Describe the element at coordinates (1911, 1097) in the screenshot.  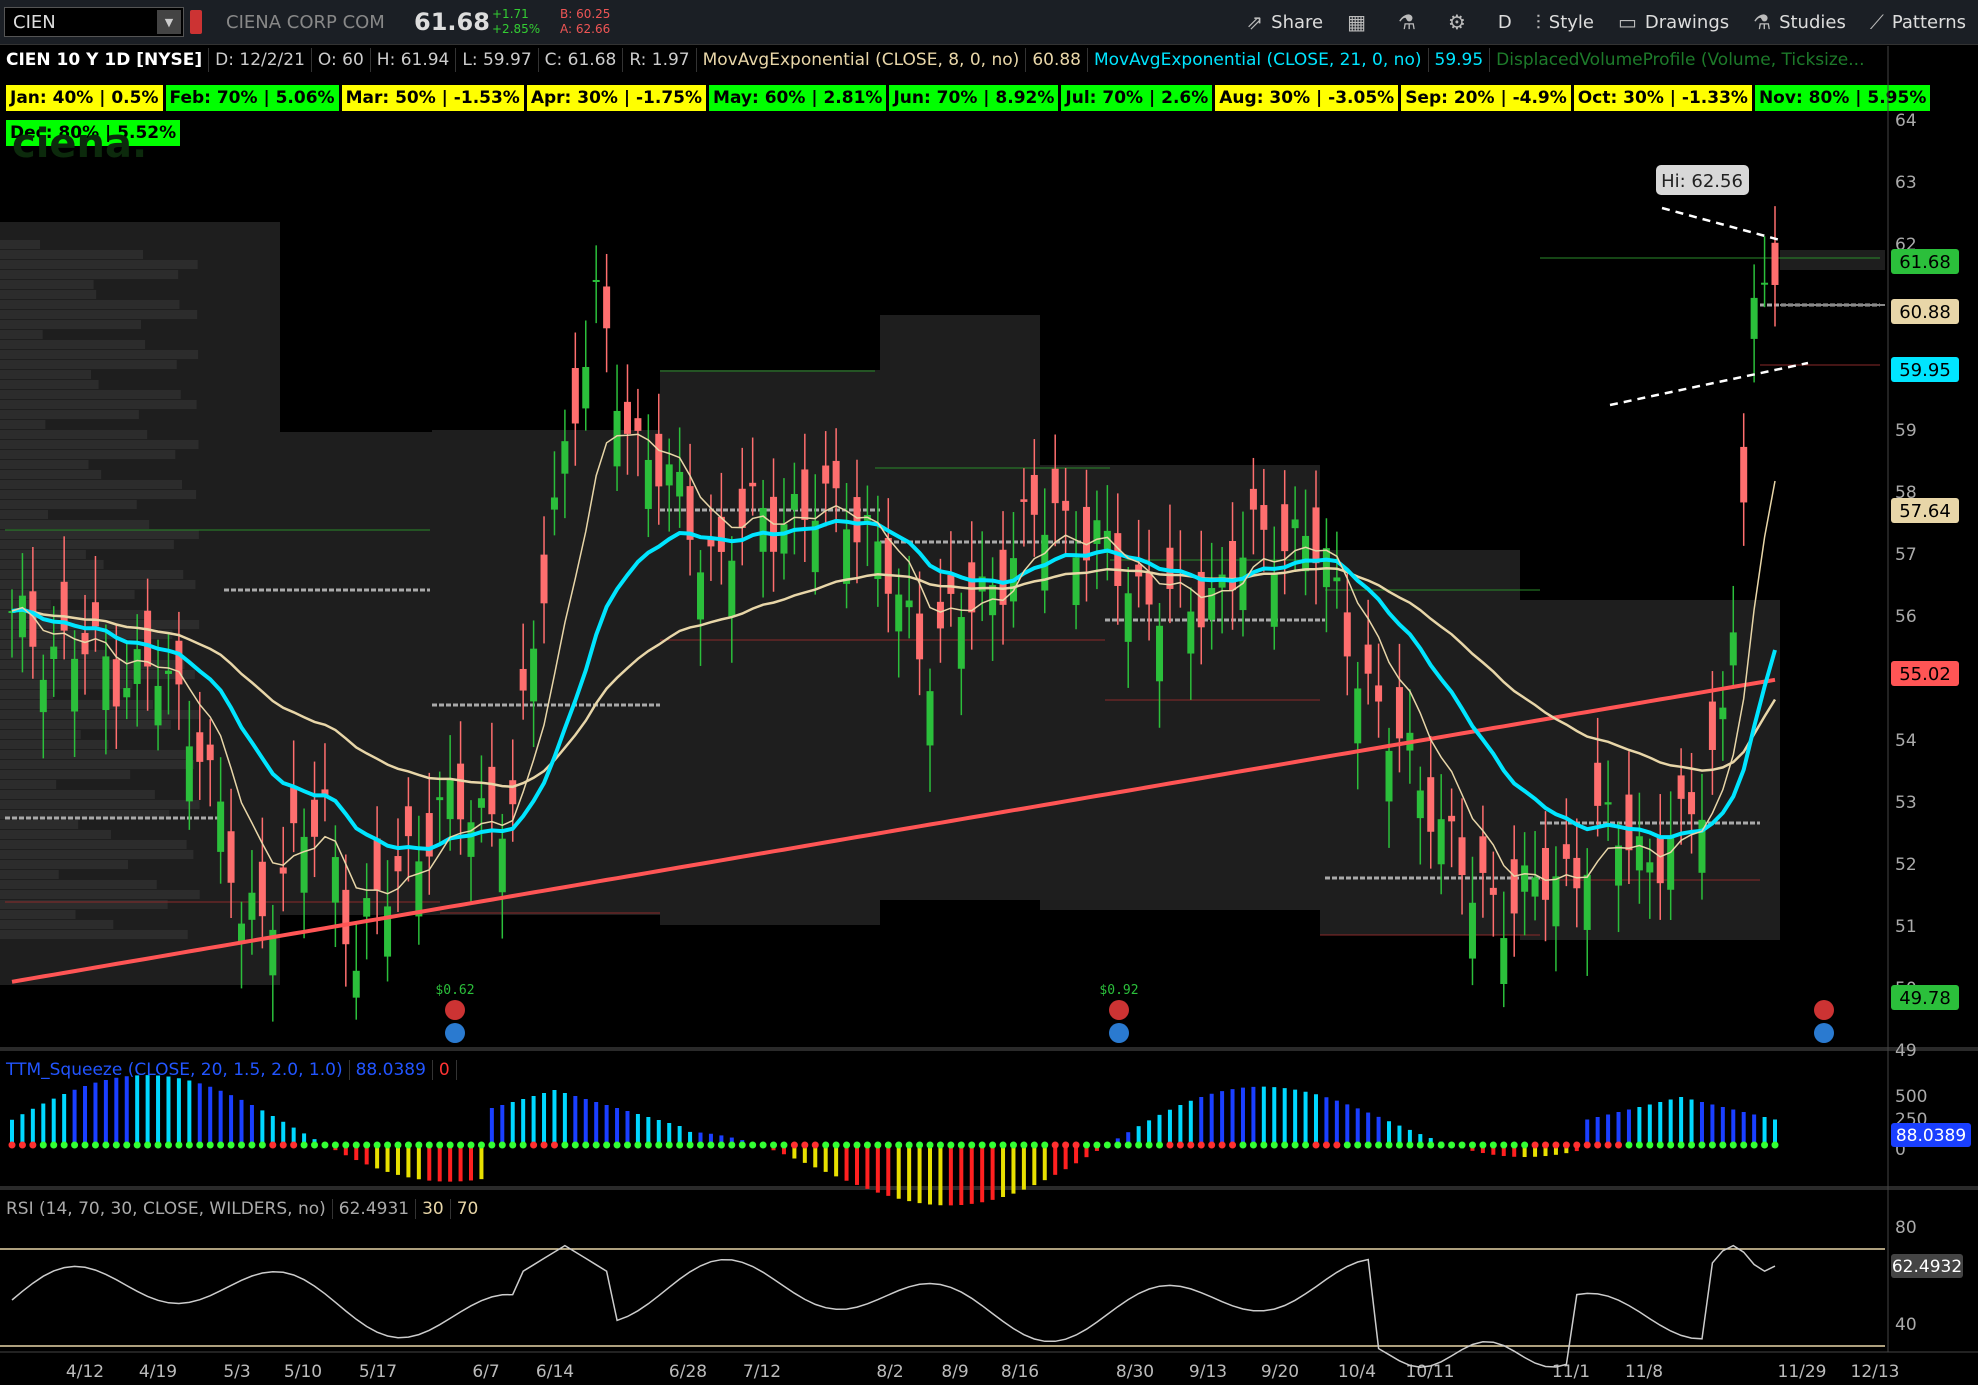
I see `squeeze-tick-label: 500` at that location.